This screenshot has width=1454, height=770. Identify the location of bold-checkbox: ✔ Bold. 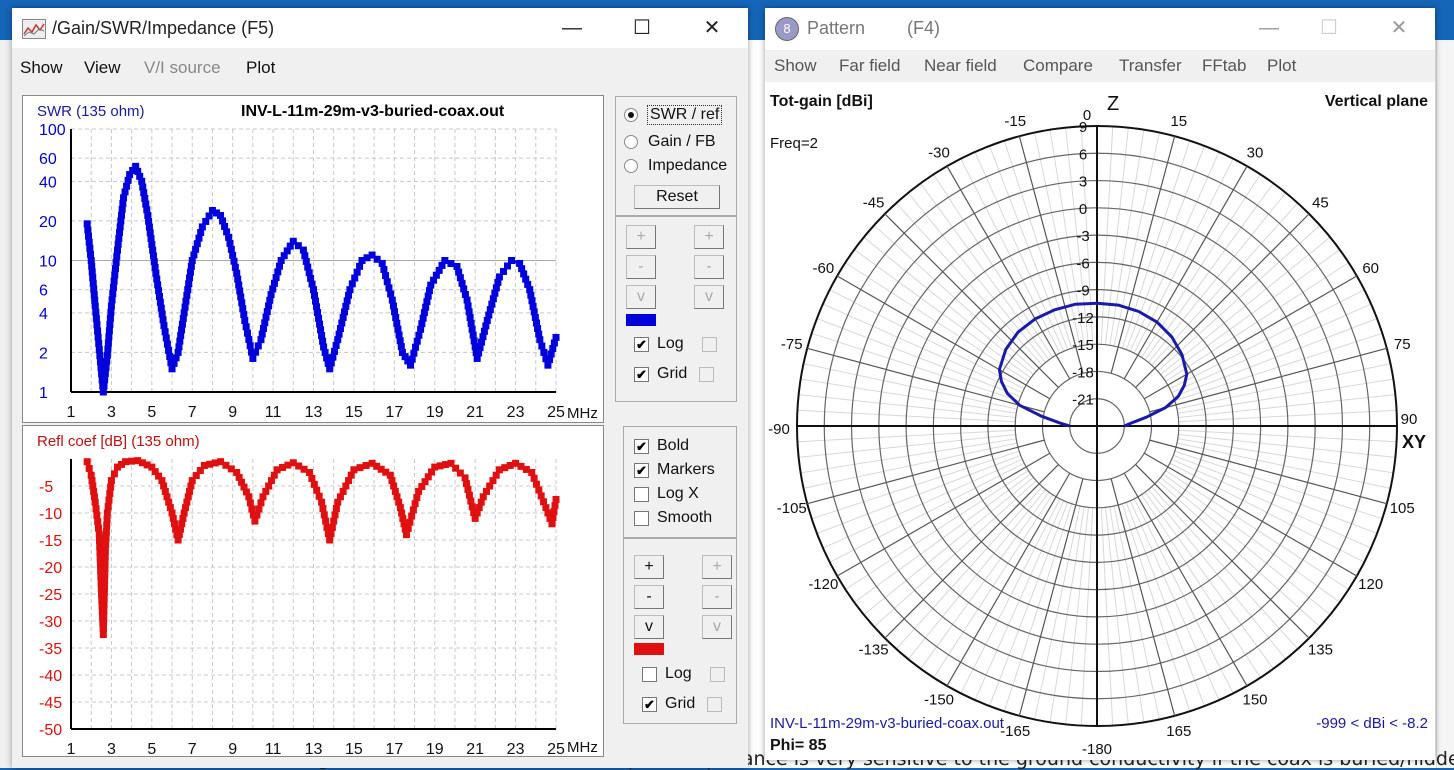
(661, 446).